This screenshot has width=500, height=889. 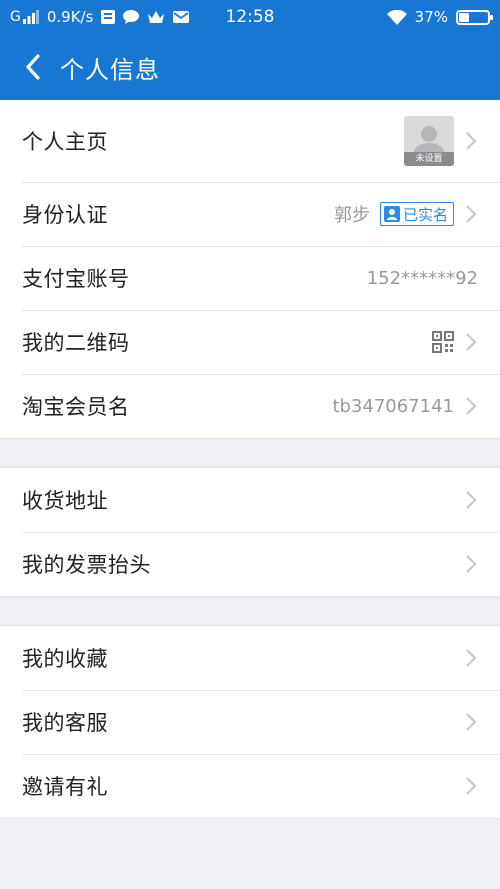 What do you see at coordinates (443, 342) in the screenshot?
I see `qr-code-icon` at bounding box center [443, 342].